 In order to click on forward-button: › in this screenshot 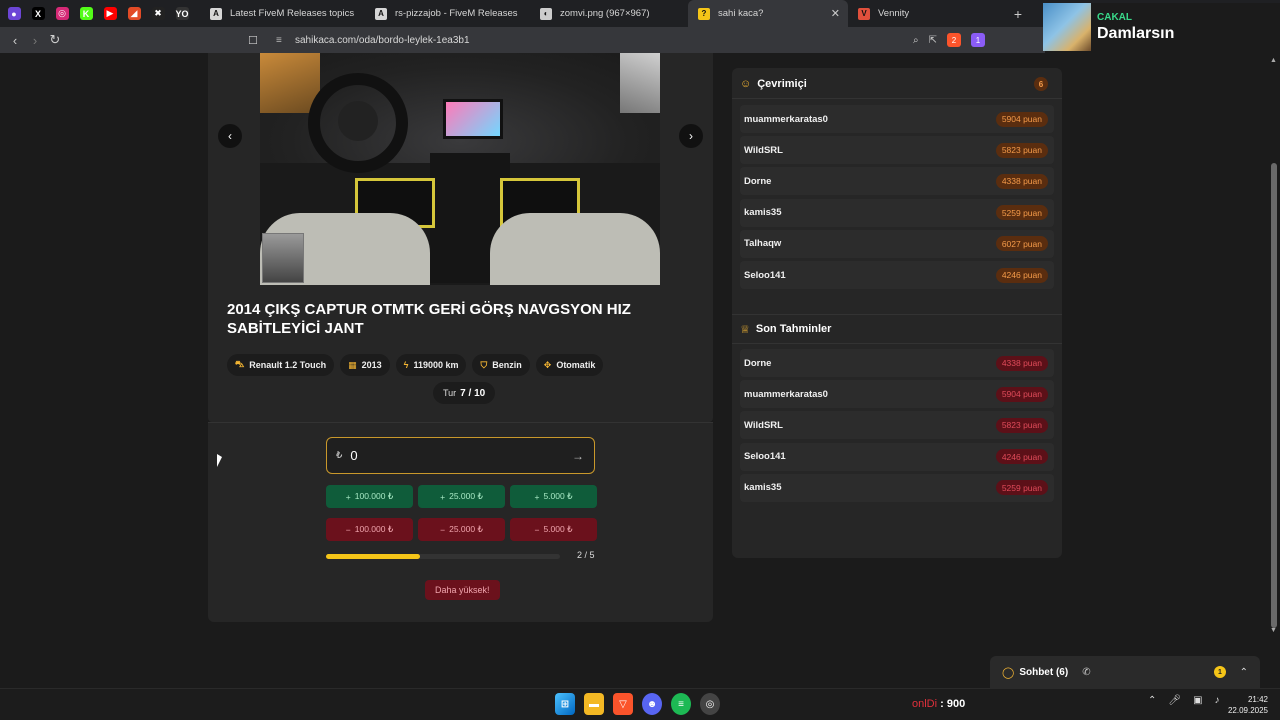, I will do `click(35, 40)`.